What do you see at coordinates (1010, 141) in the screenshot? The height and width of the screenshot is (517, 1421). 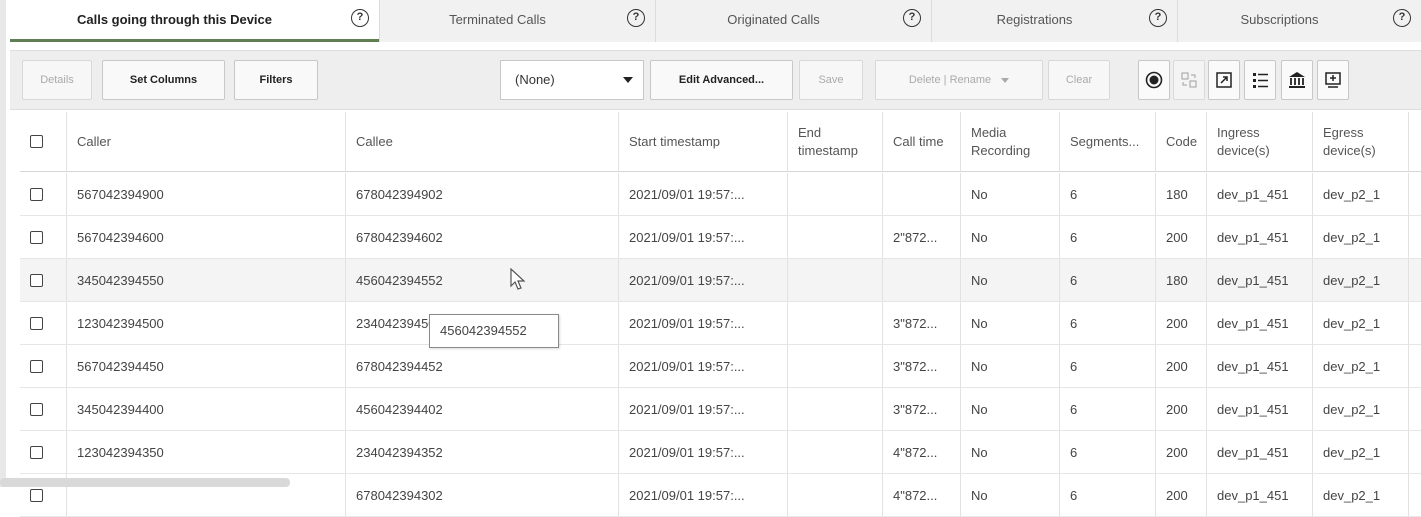 I see `column-header-media-recording: Media Recording` at bounding box center [1010, 141].